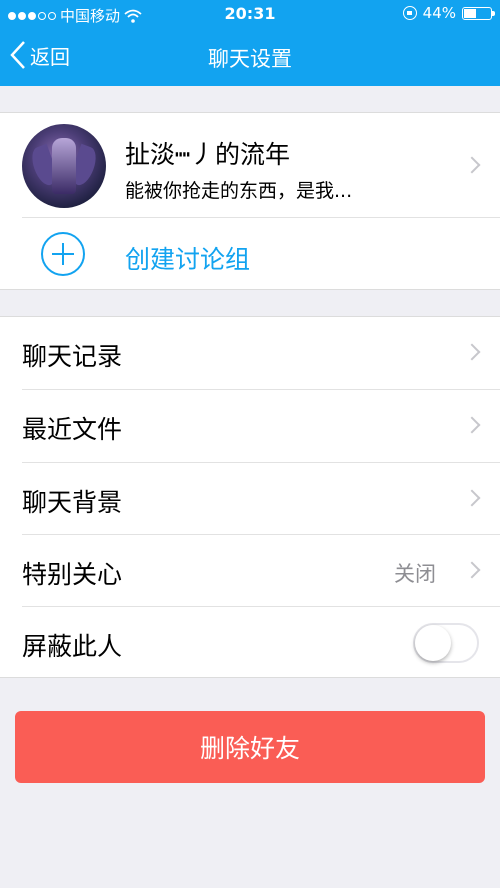 The image size is (500, 888). Describe the element at coordinates (250, 747) in the screenshot. I see `delete-friend-button: 删除好友` at that location.